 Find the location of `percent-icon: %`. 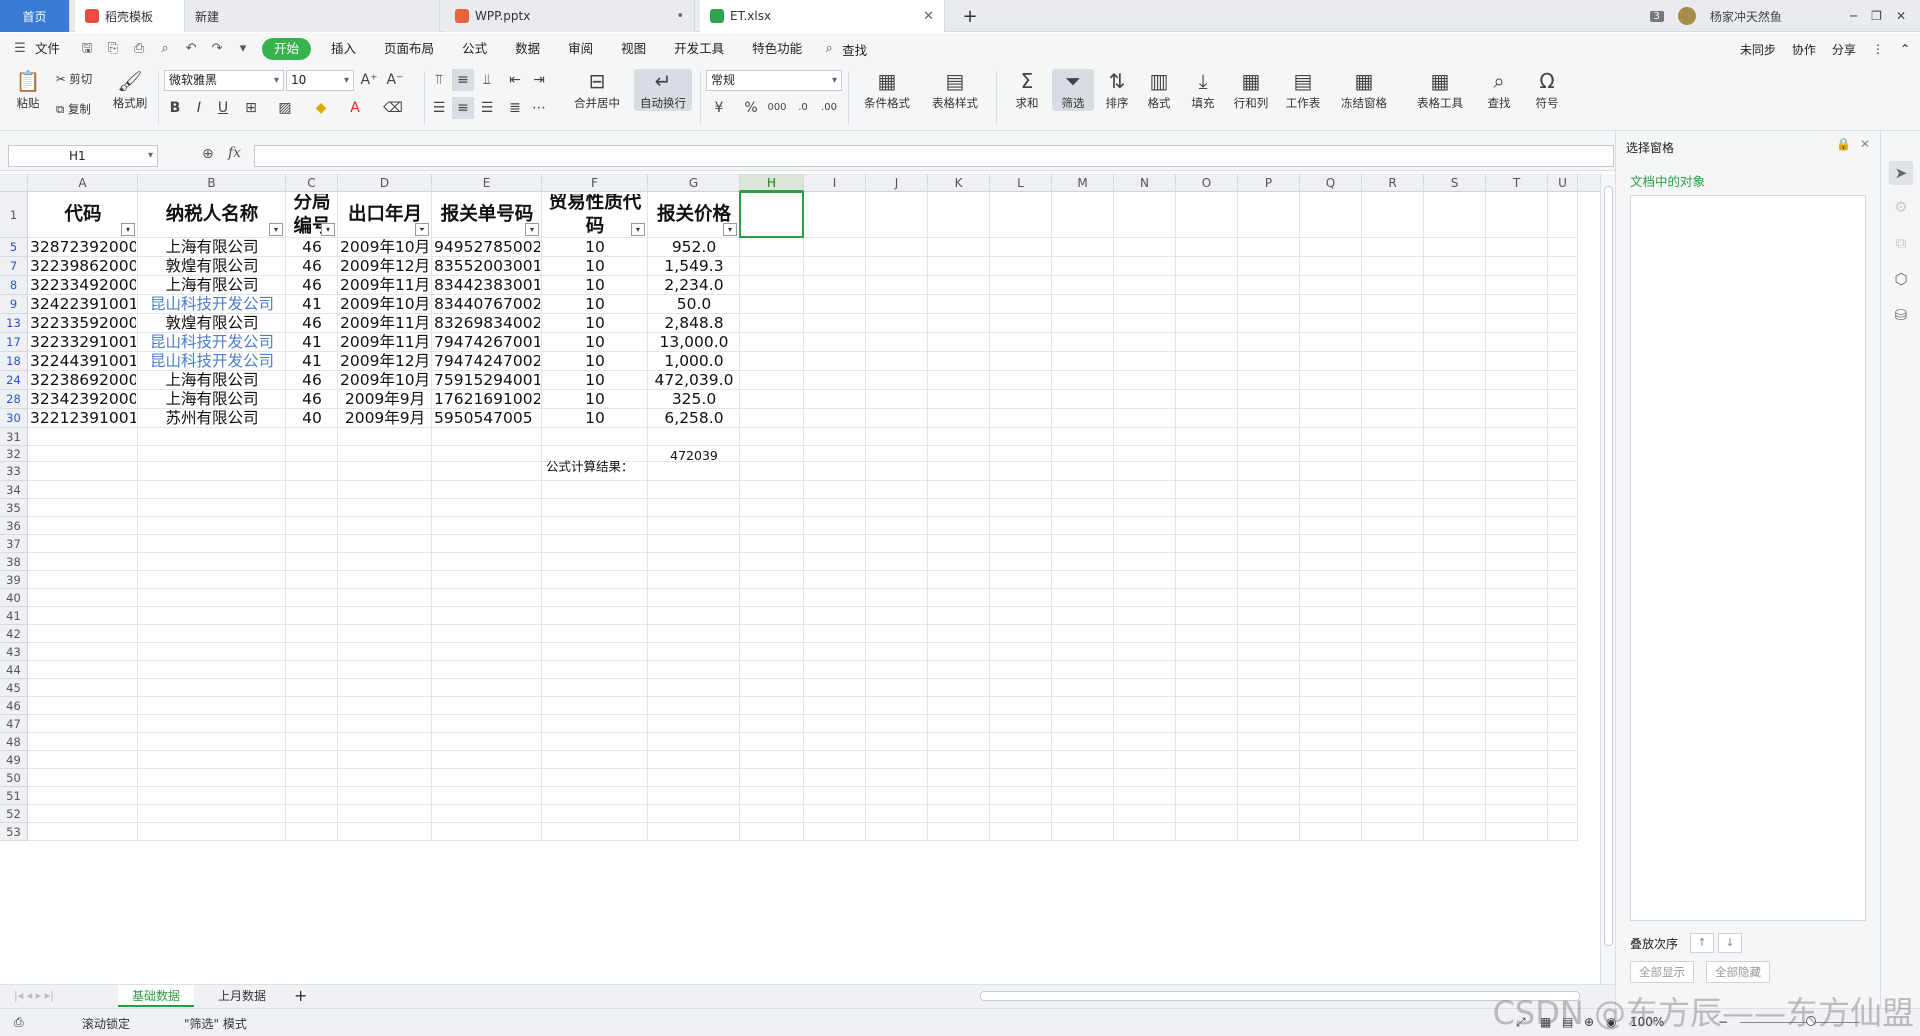

percent-icon: % is located at coordinates (751, 108).